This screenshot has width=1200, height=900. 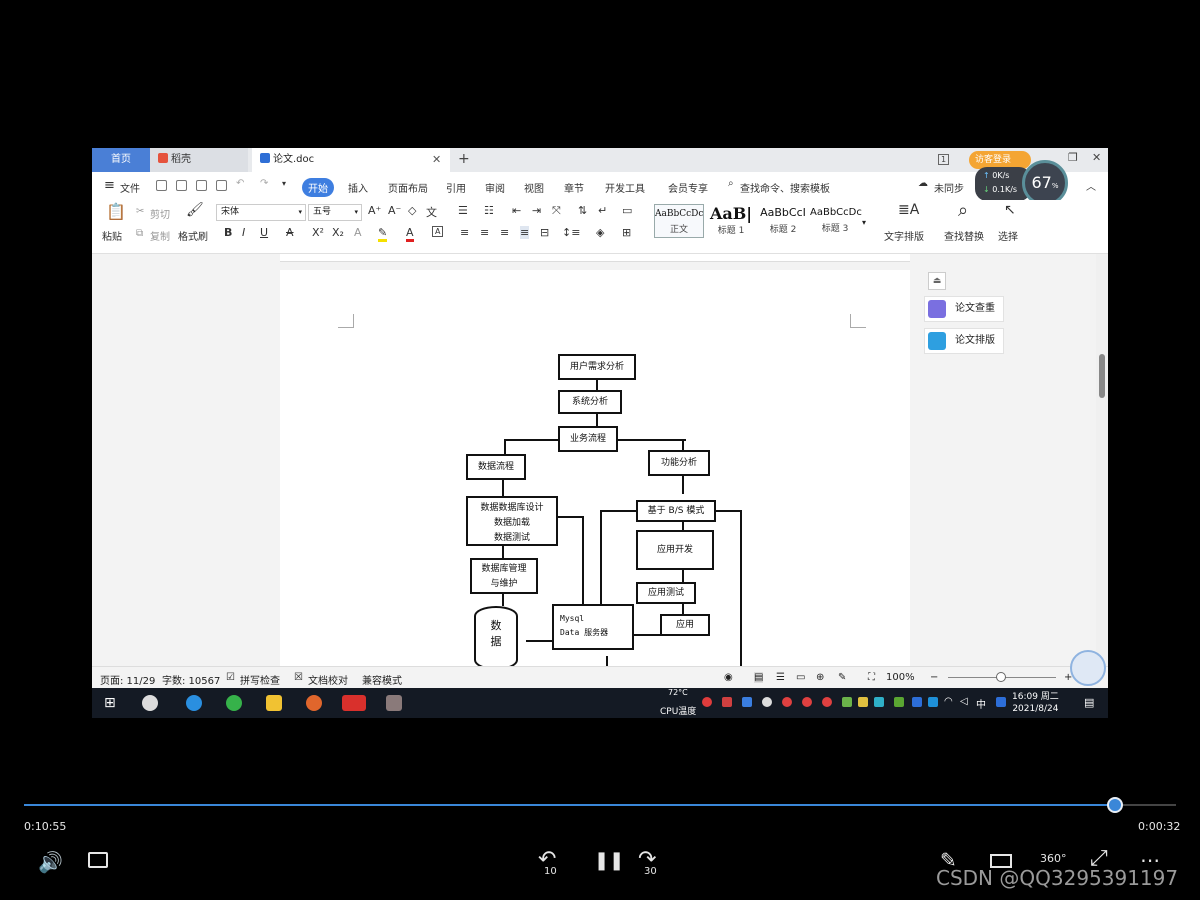 What do you see at coordinates (489, 210) in the screenshot?
I see `numbered-list-icon: ☷` at bounding box center [489, 210].